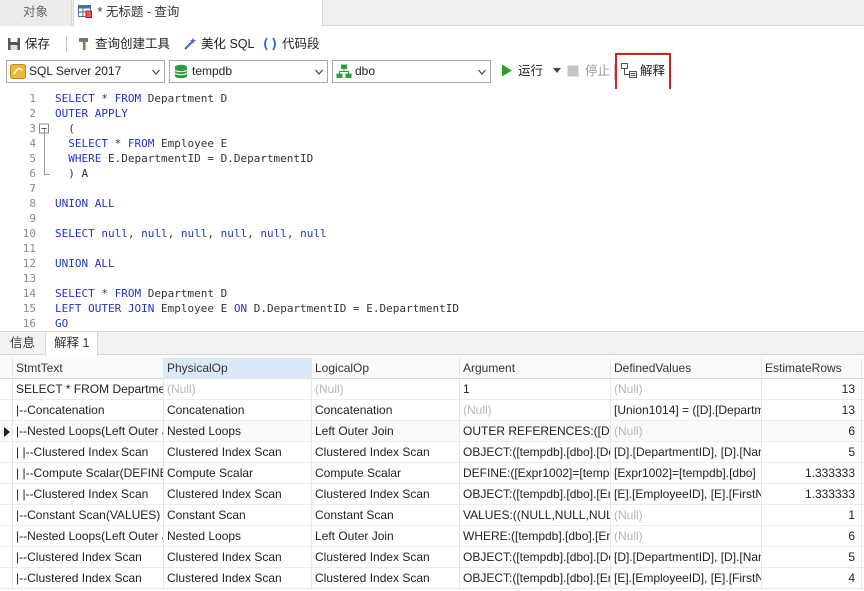 The height and width of the screenshot is (591, 864). What do you see at coordinates (238, 515) in the screenshot?
I see `cell-physicalop: Constant Scan` at bounding box center [238, 515].